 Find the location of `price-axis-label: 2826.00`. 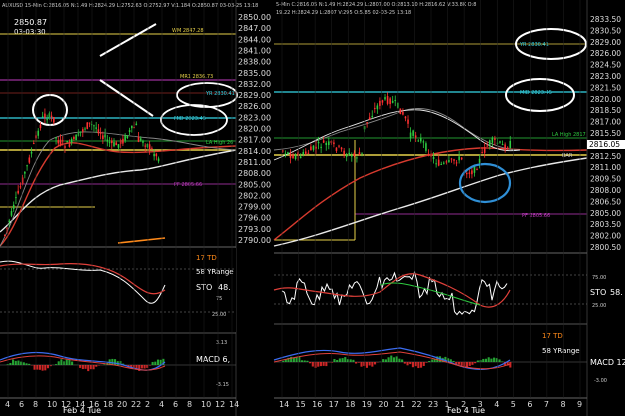

price-axis-label: 2826.00 is located at coordinates (254, 106).